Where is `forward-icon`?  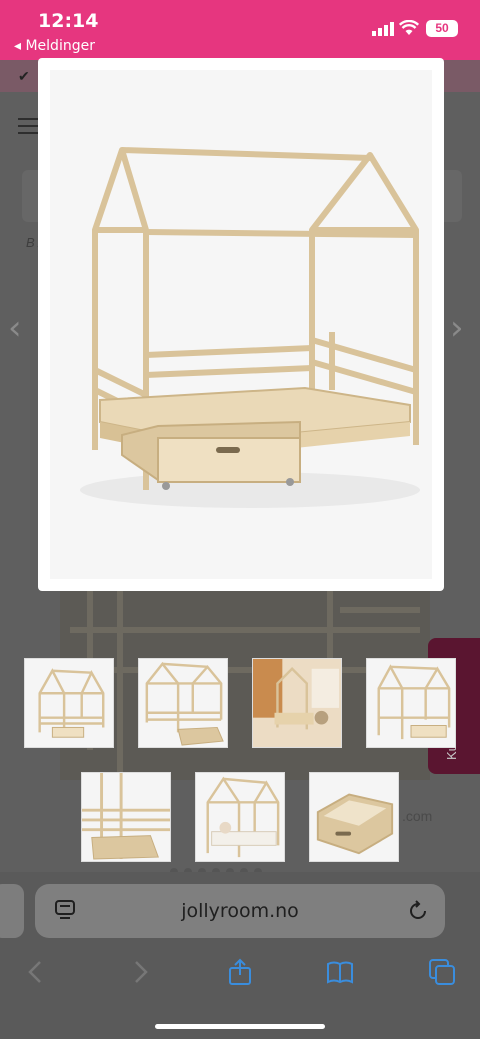 forward-icon is located at coordinates (140, 972).